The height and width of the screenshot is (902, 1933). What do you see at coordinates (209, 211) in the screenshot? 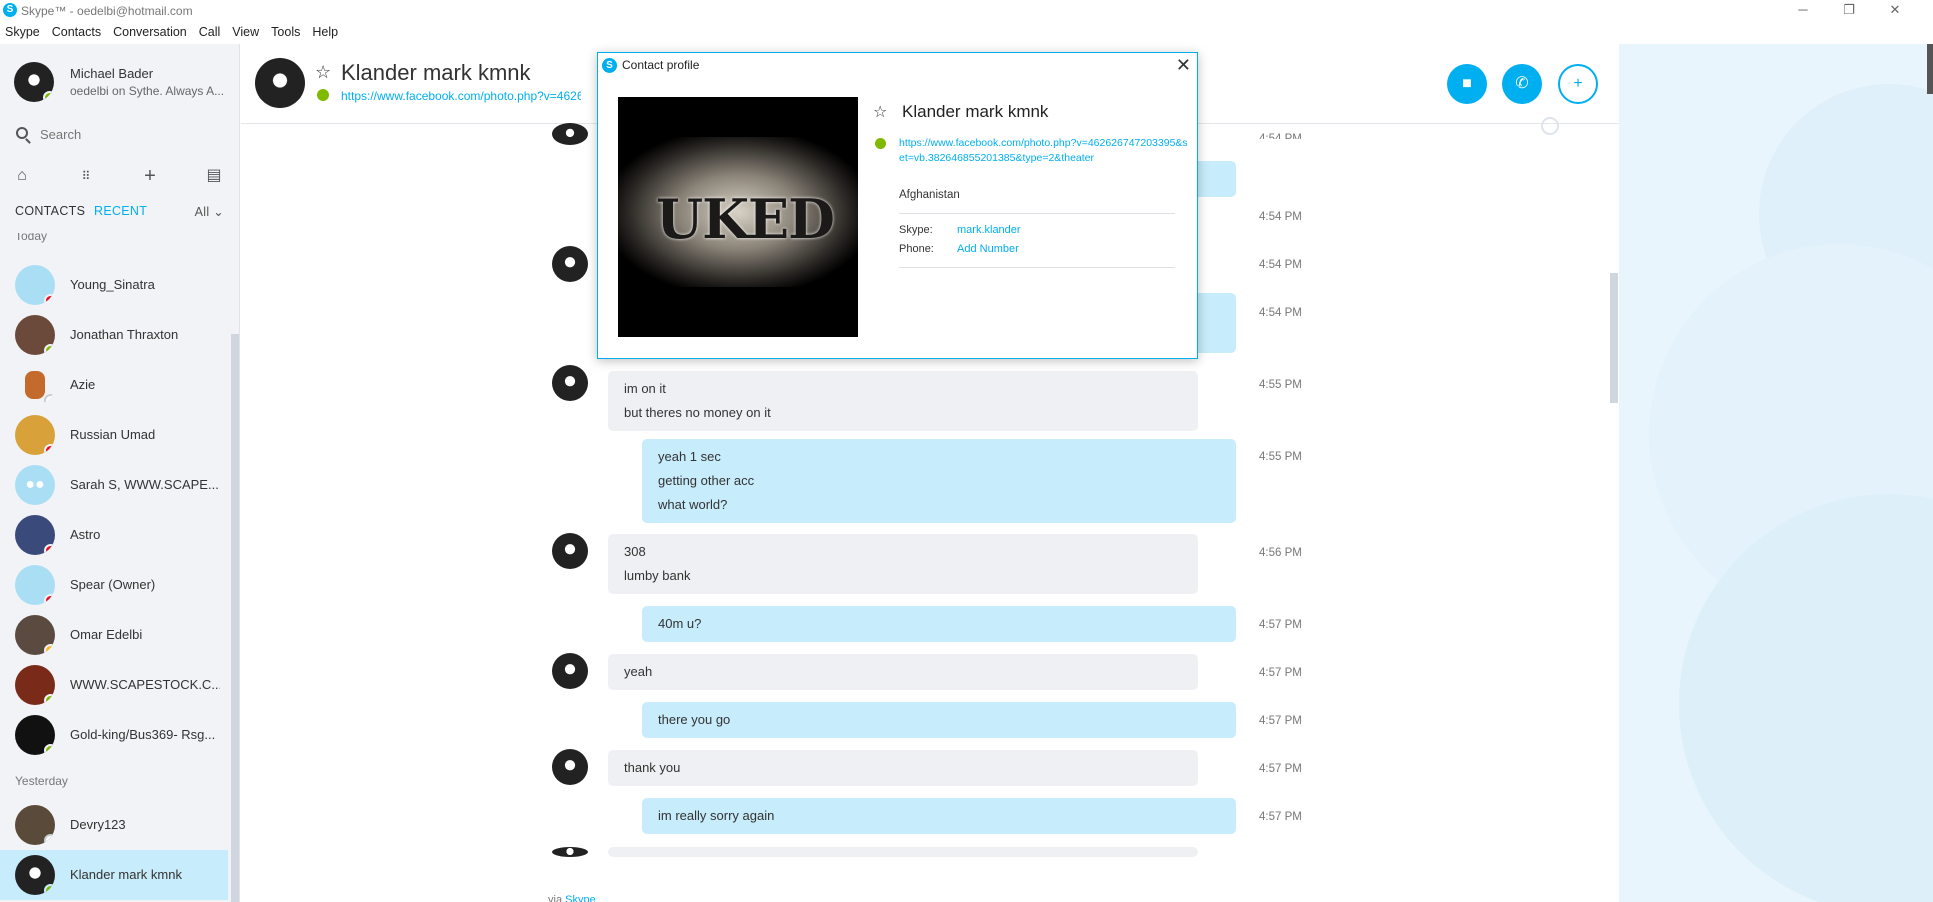
I see `filter-dropdown: All ⌄` at bounding box center [209, 211].